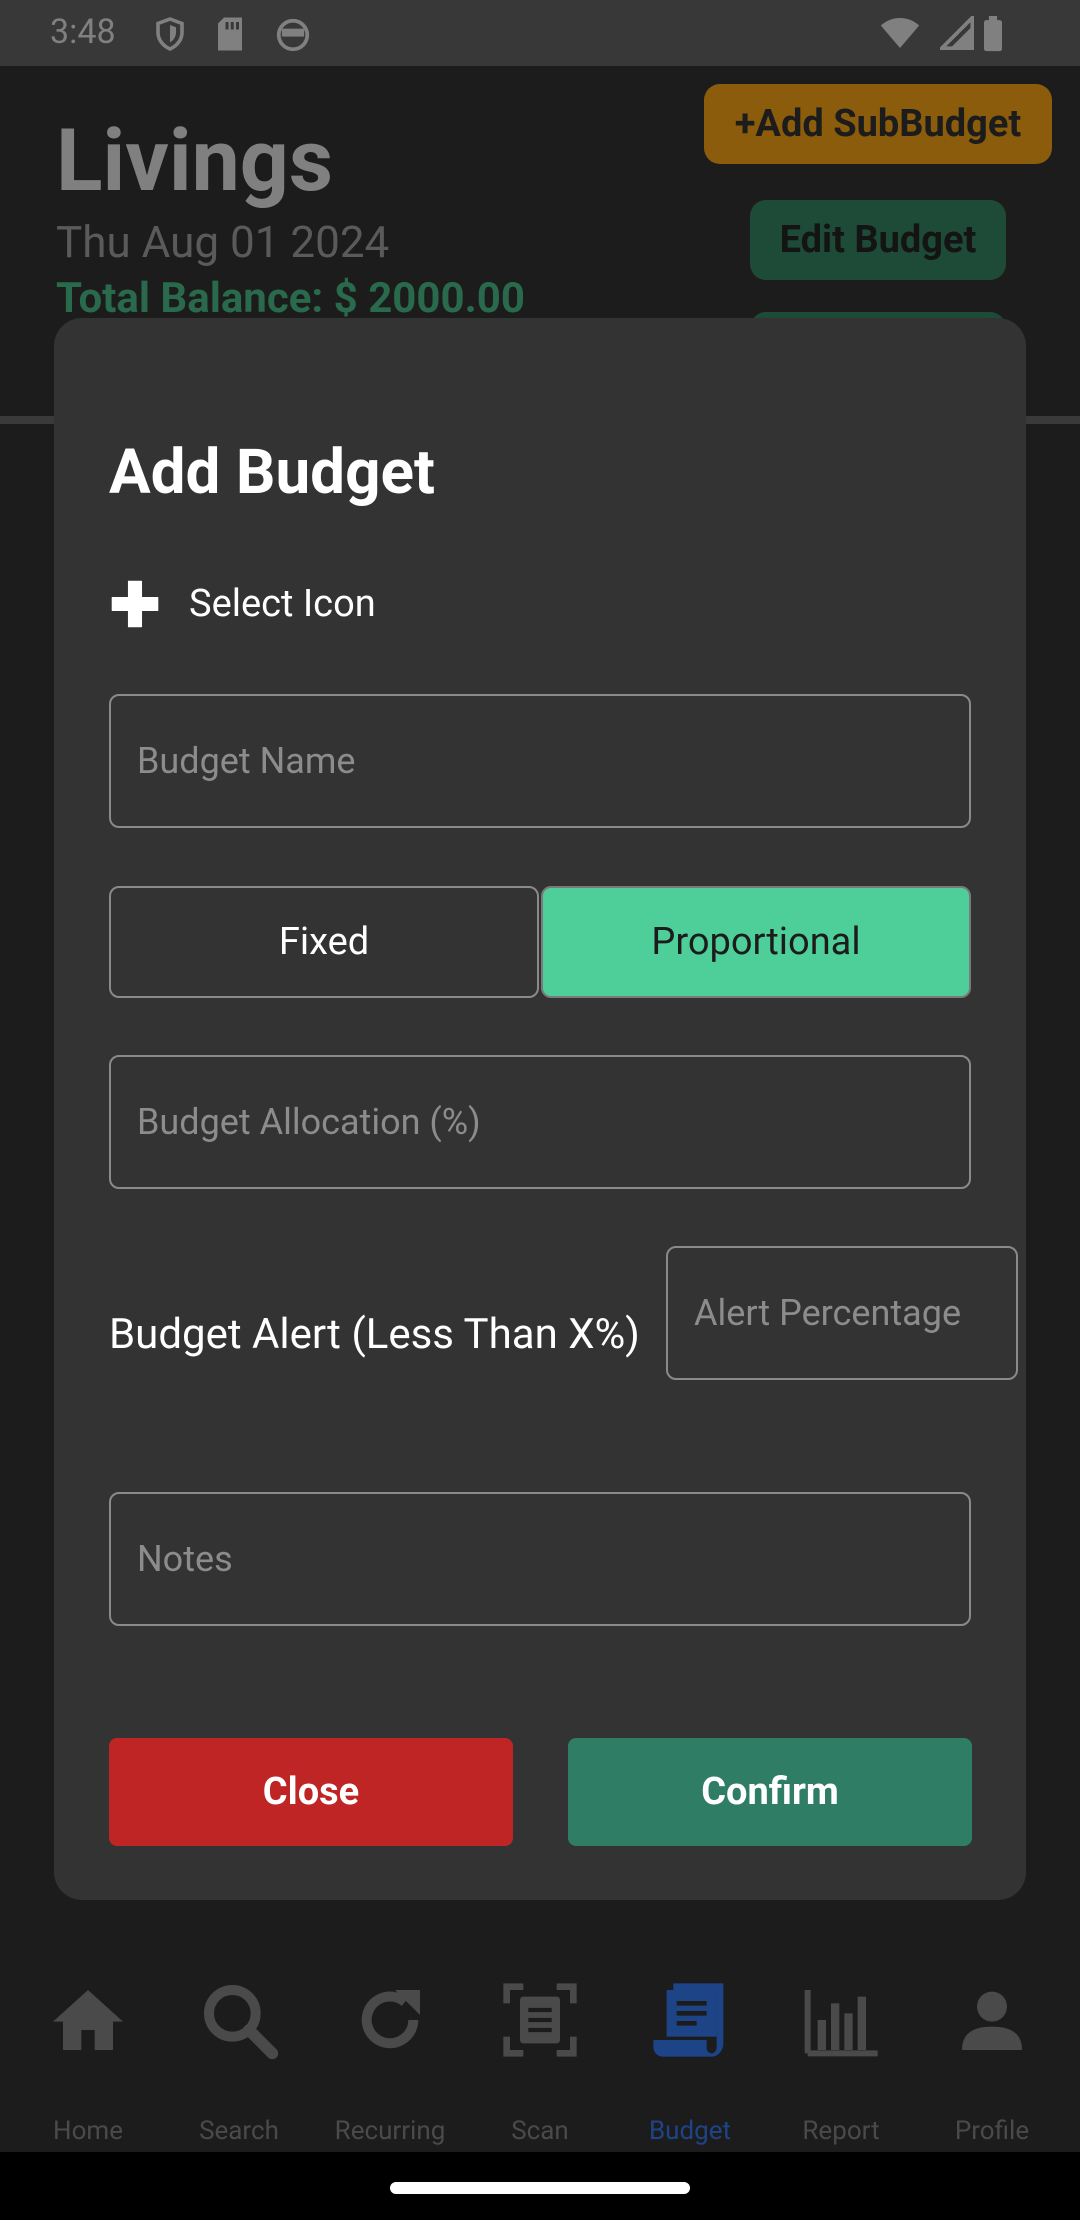 This screenshot has width=1080, height=2220. What do you see at coordinates (223, 242) in the screenshot?
I see `budget-date: Thu Aug 01 2024` at bounding box center [223, 242].